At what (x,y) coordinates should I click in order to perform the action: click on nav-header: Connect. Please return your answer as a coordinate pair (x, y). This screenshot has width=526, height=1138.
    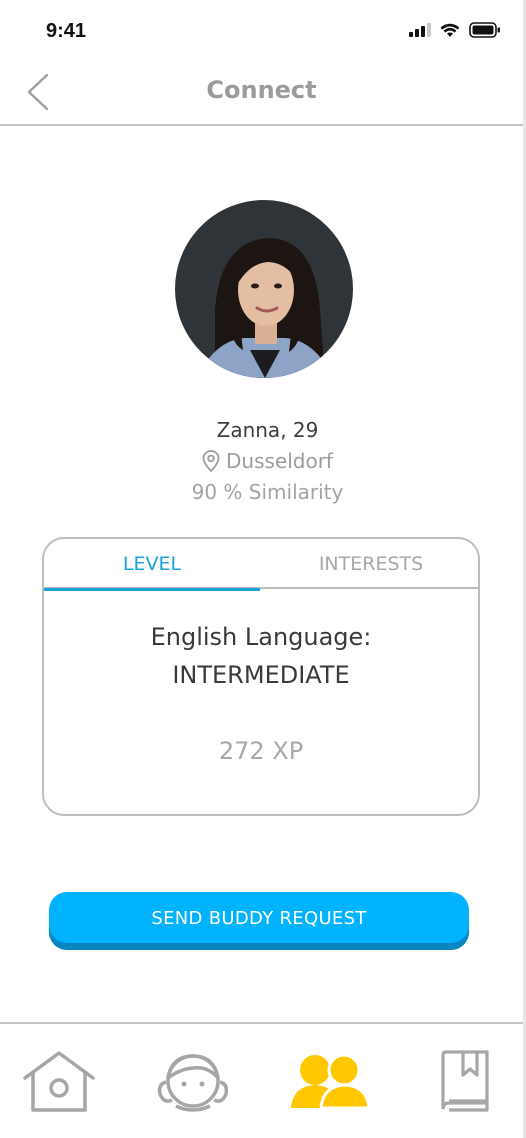
    Looking at the image, I should click on (261, 94).